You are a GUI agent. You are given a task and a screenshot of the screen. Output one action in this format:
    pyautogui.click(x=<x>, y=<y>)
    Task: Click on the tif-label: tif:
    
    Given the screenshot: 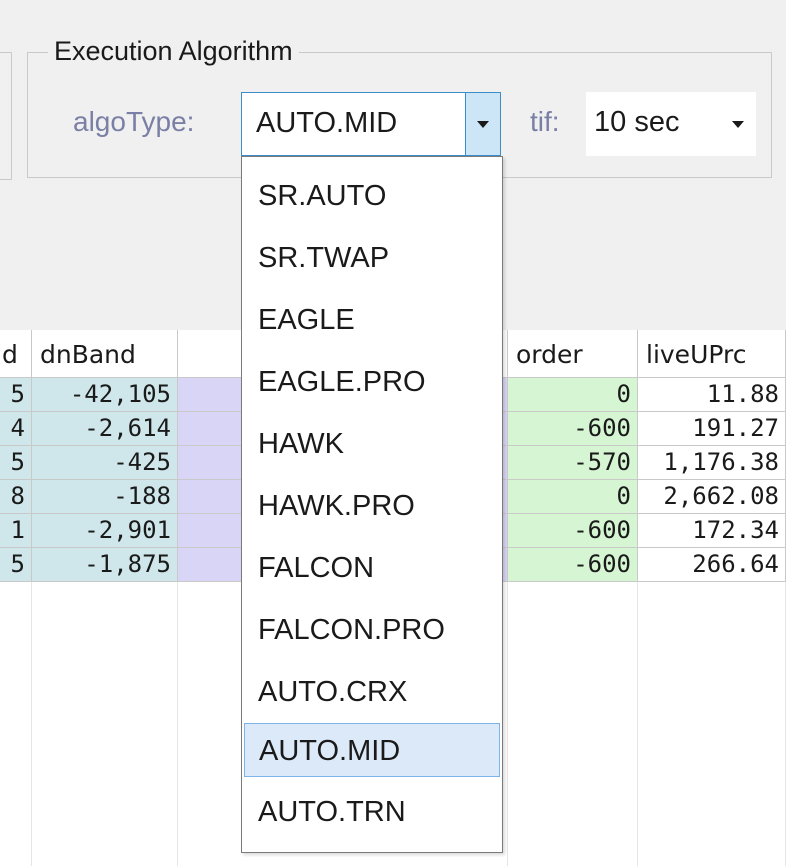 What is the action you would take?
    pyautogui.click(x=545, y=121)
    